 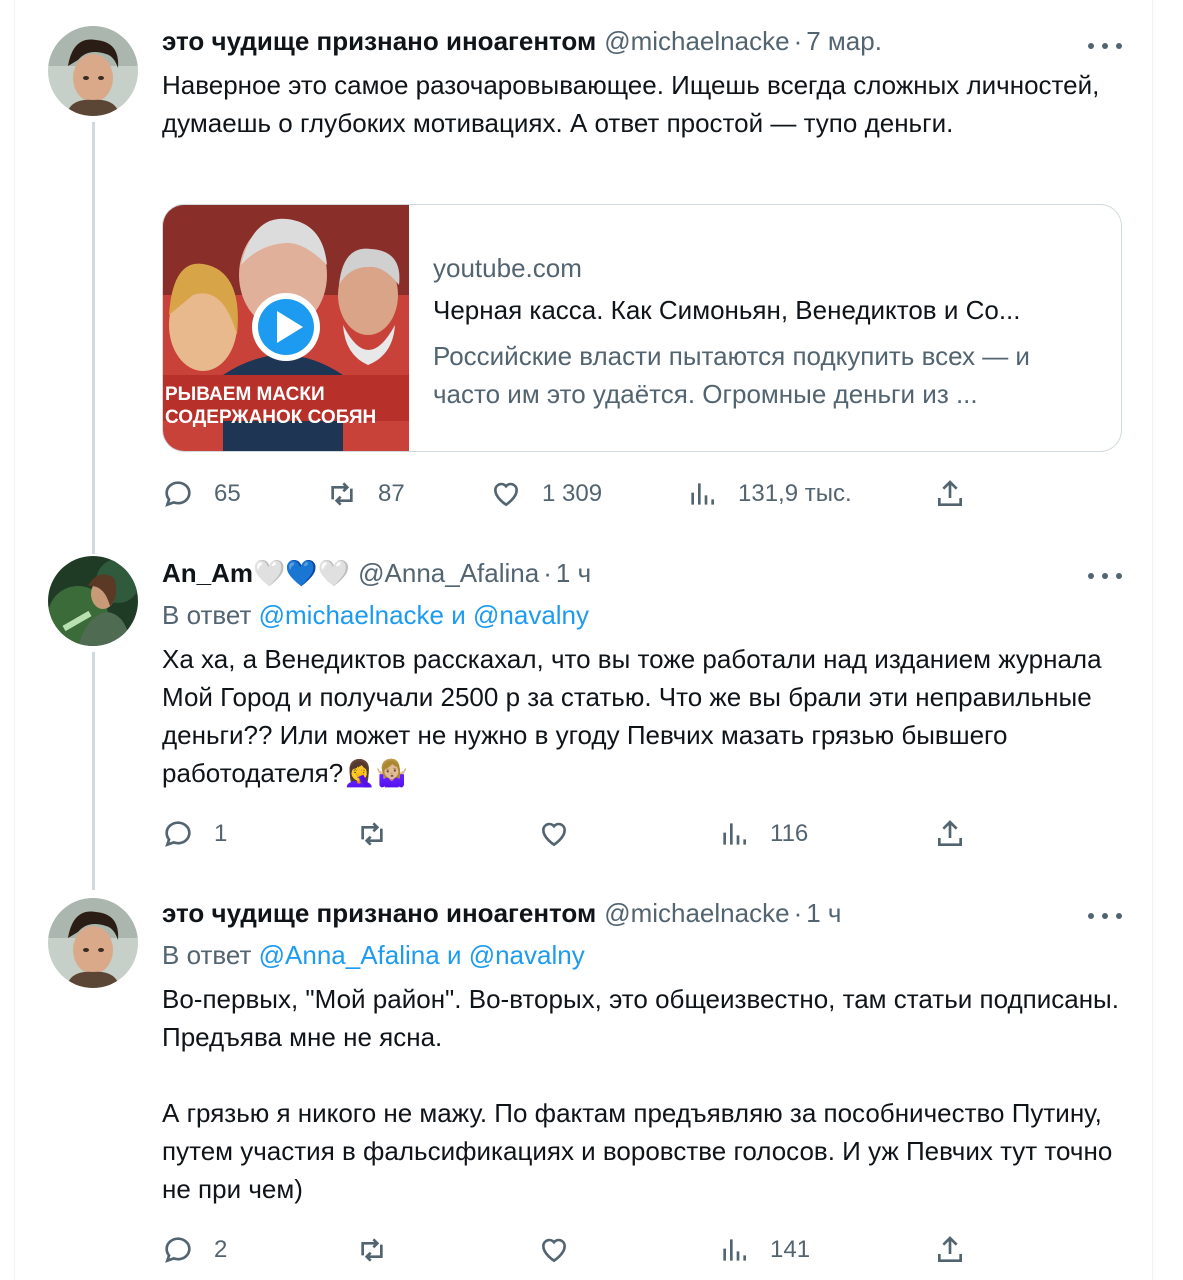 I want to click on views-button: 131,9 тыс., so click(x=769, y=494).